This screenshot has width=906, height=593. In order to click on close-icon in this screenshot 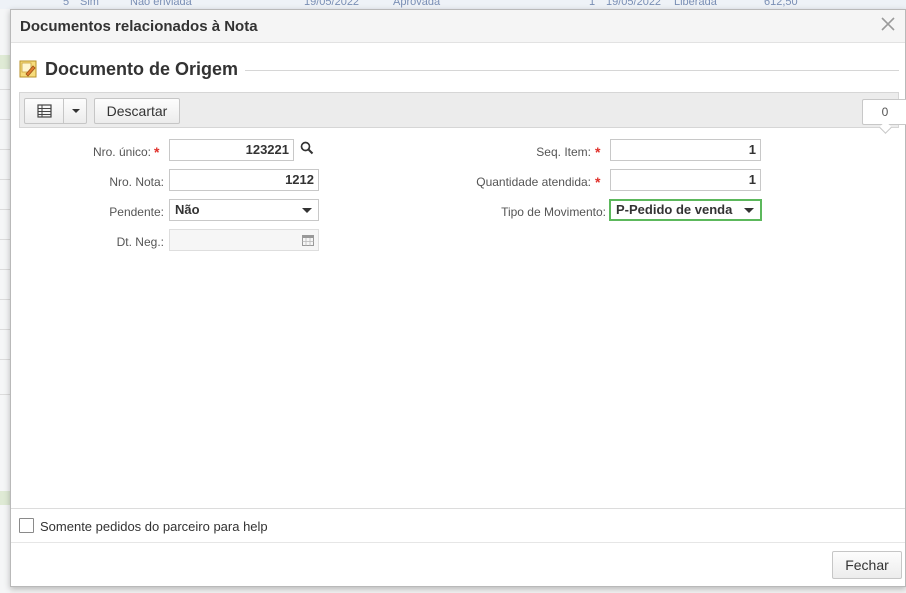, I will do `click(888, 24)`.